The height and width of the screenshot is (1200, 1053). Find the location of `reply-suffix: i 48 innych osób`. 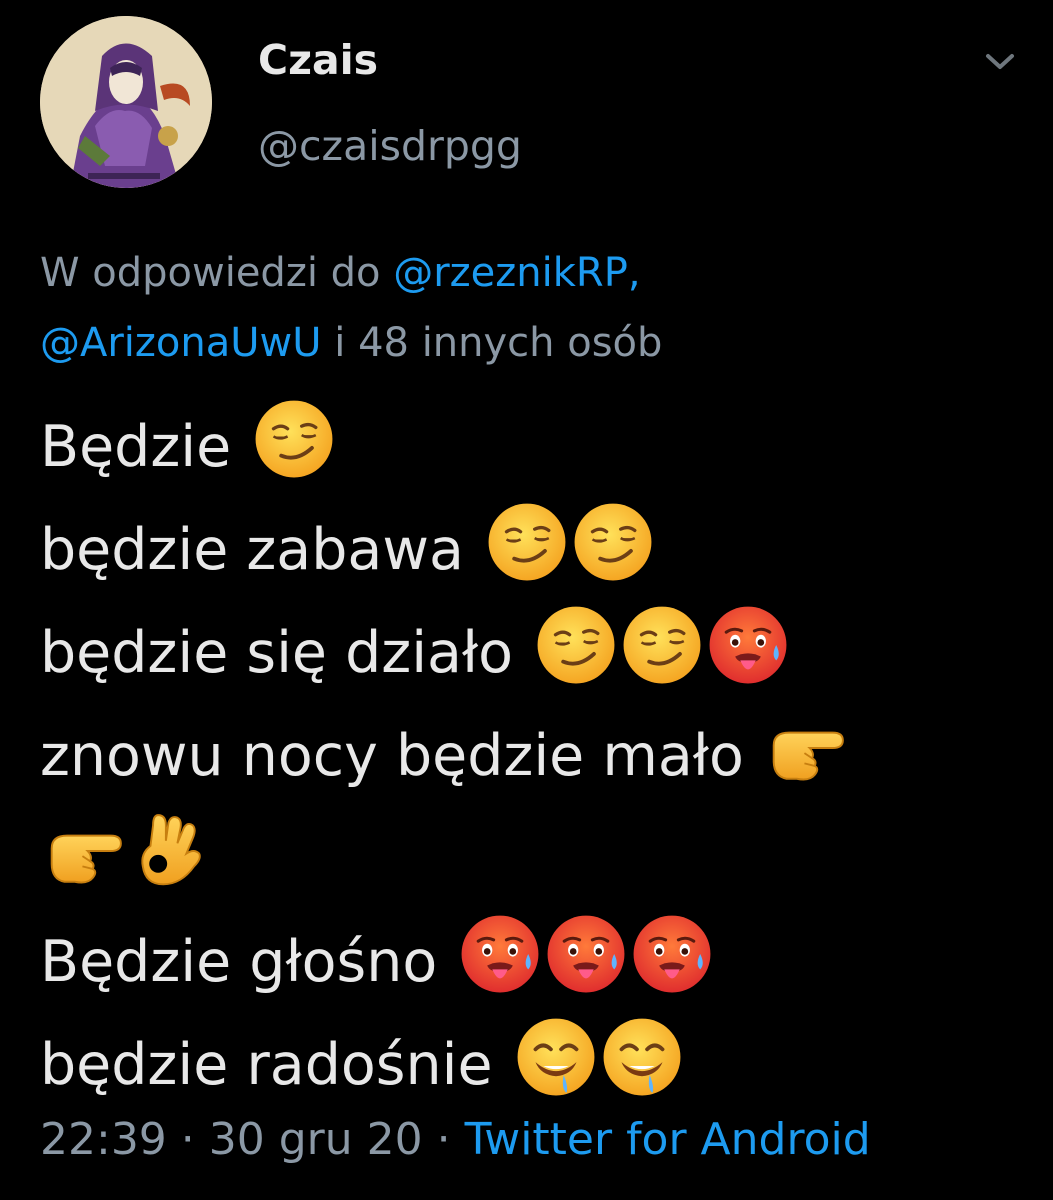

reply-suffix: i 48 innych osób is located at coordinates (492, 343).